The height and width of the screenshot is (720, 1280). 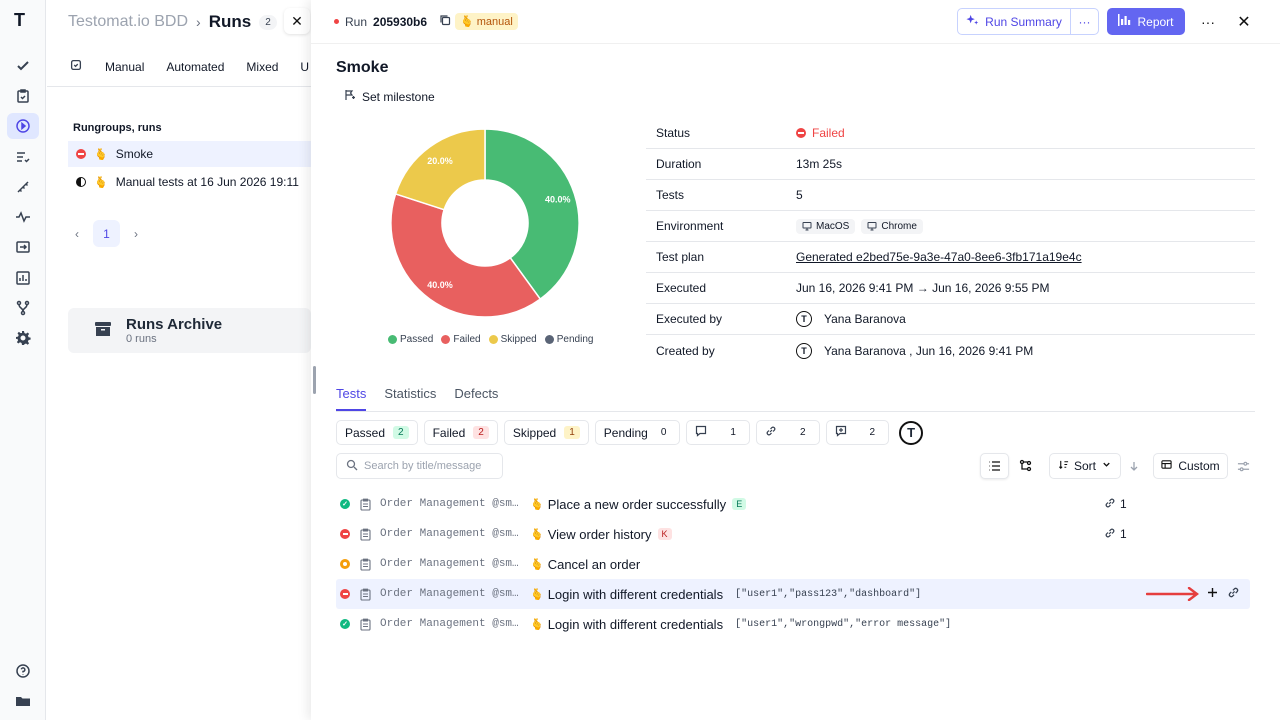 I want to click on run-summary-button: Run Summary, so click(x=1014, y=21).